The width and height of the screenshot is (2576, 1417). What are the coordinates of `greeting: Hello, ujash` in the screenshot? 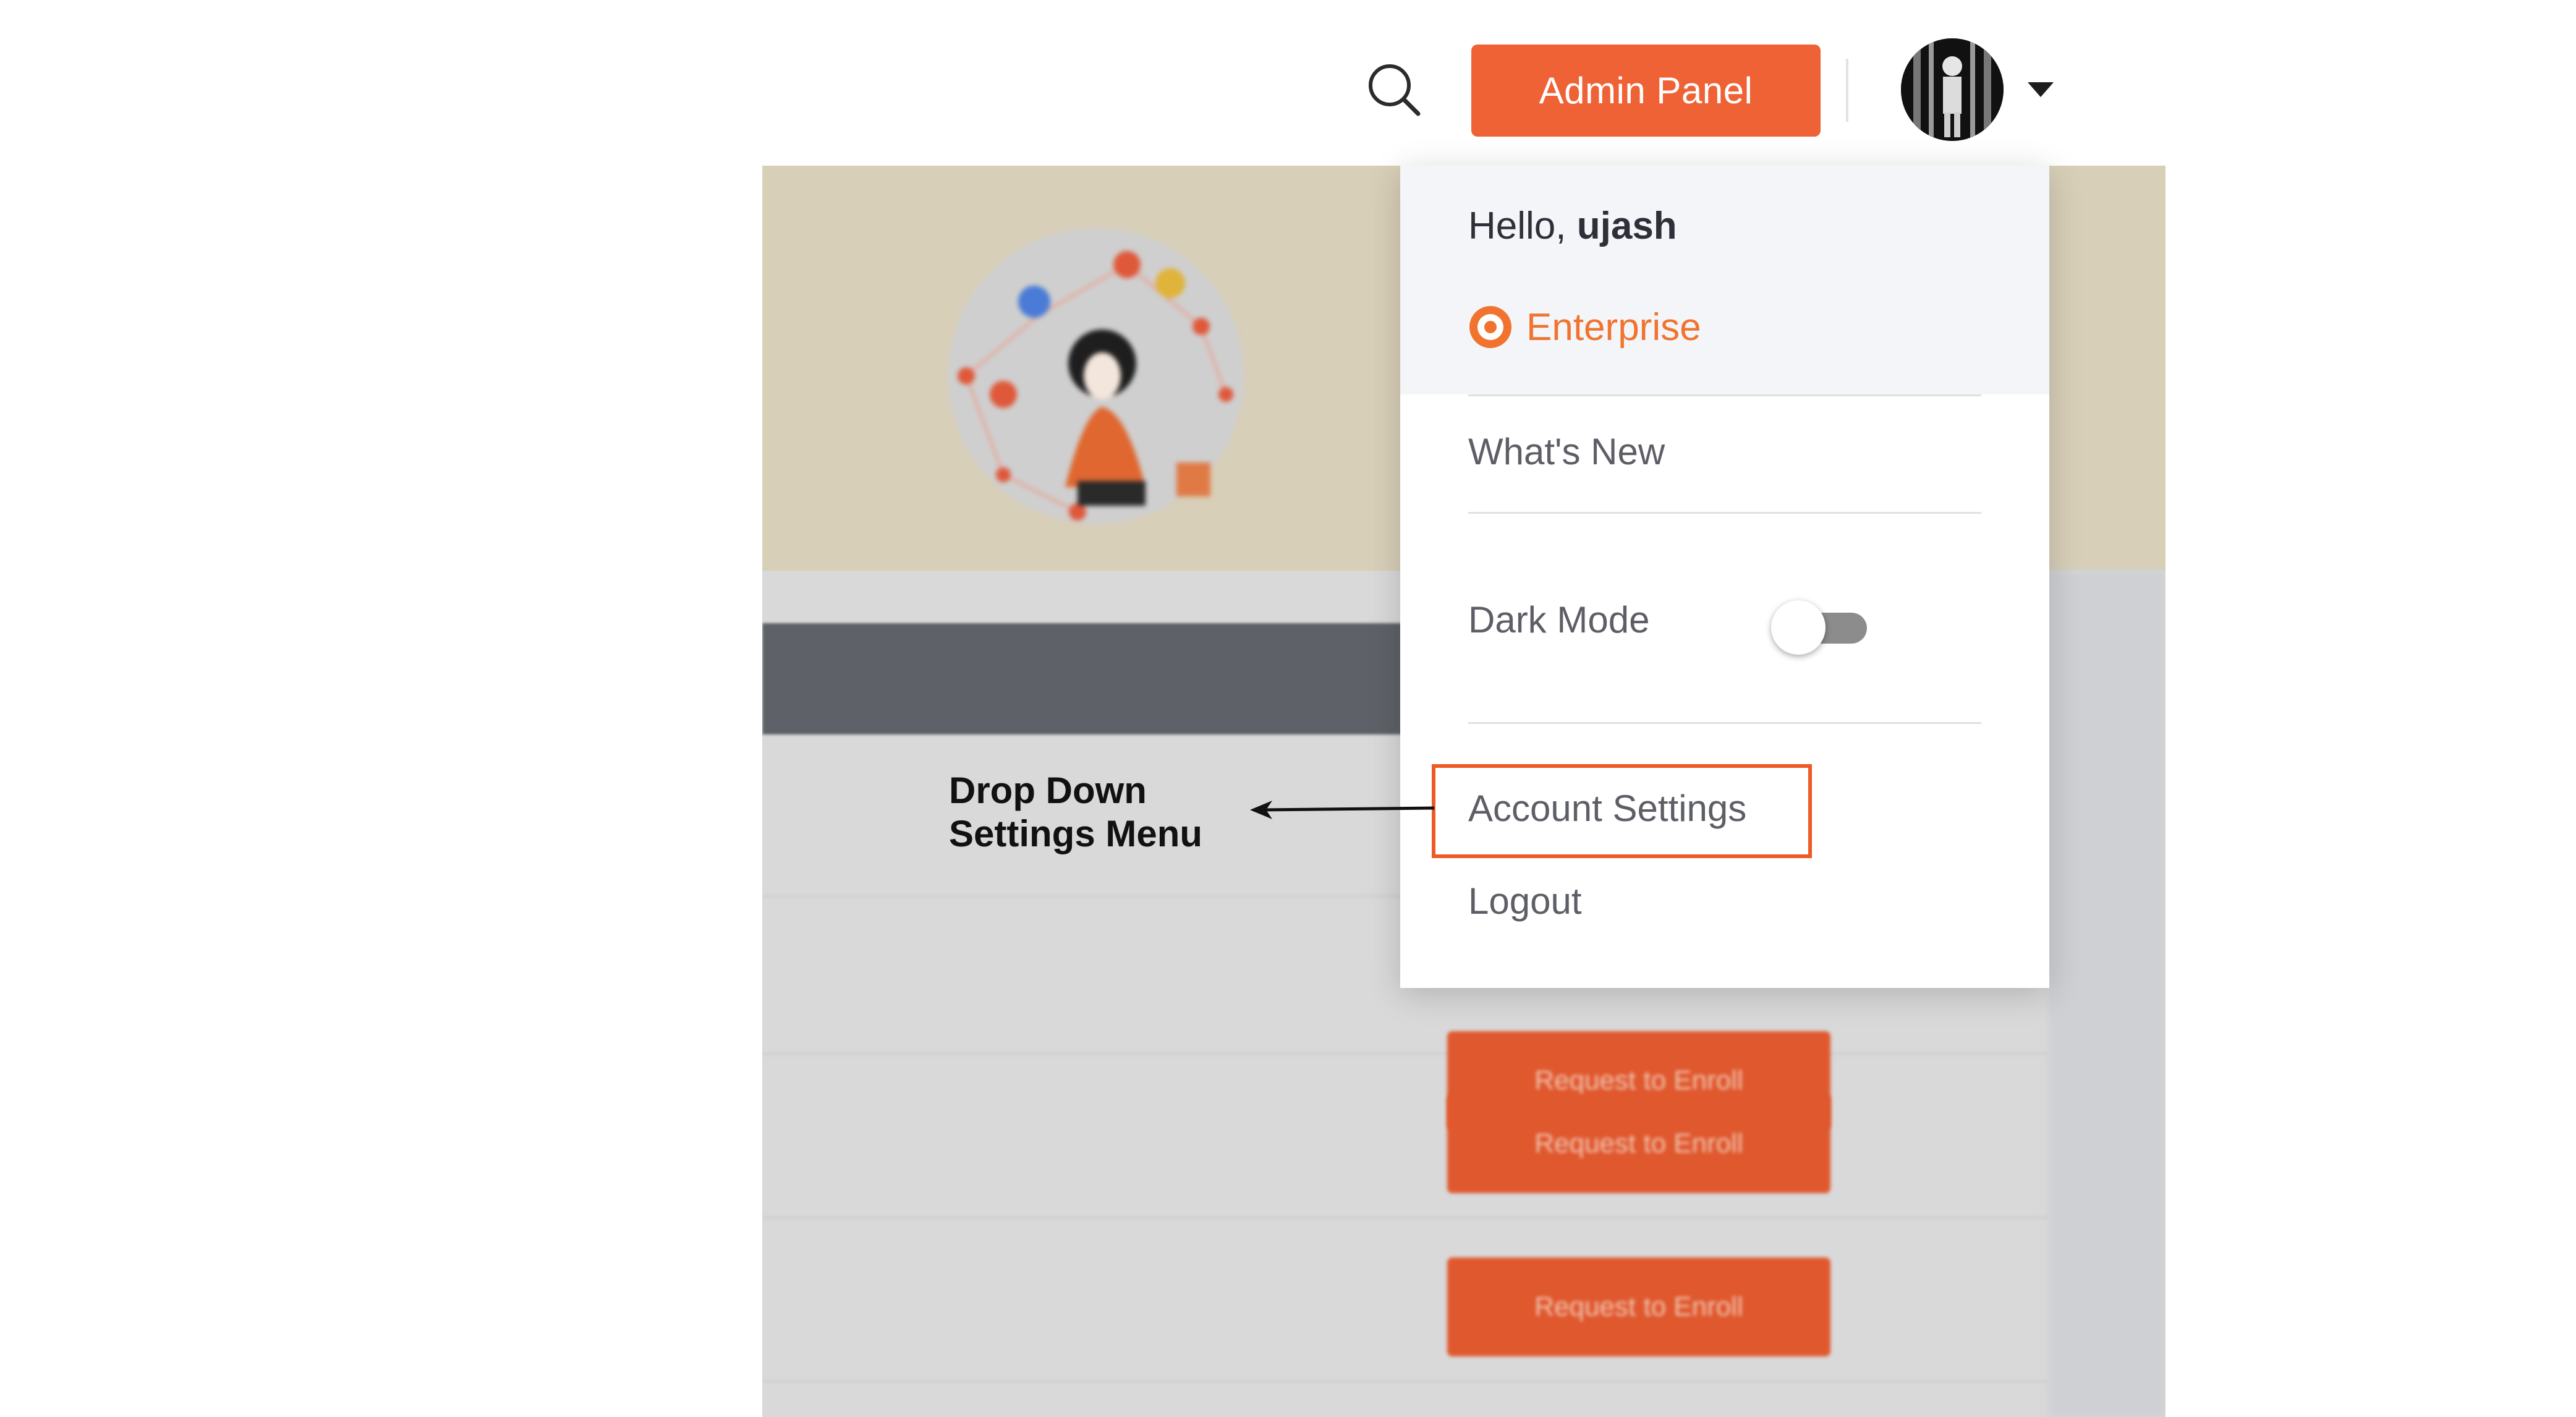 It's located at (1572, 226).